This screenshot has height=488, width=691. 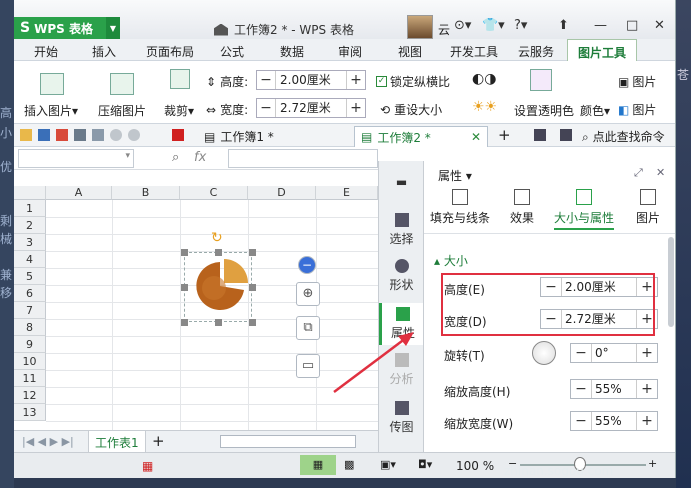 I want to click on section-header-size: ▴ 大小, so click(x=451, y=260).